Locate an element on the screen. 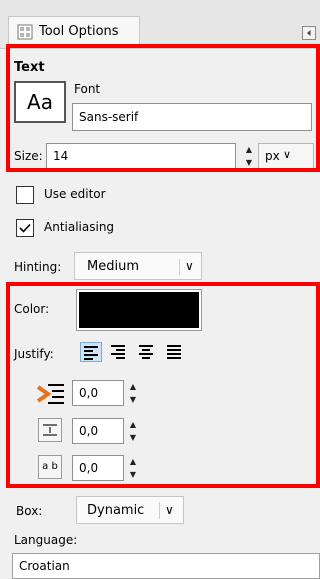 The width and height of the screenshot is (320, 579). letter-spacing-spinner: ▲ ▼ is located at coordinates (133, 468).